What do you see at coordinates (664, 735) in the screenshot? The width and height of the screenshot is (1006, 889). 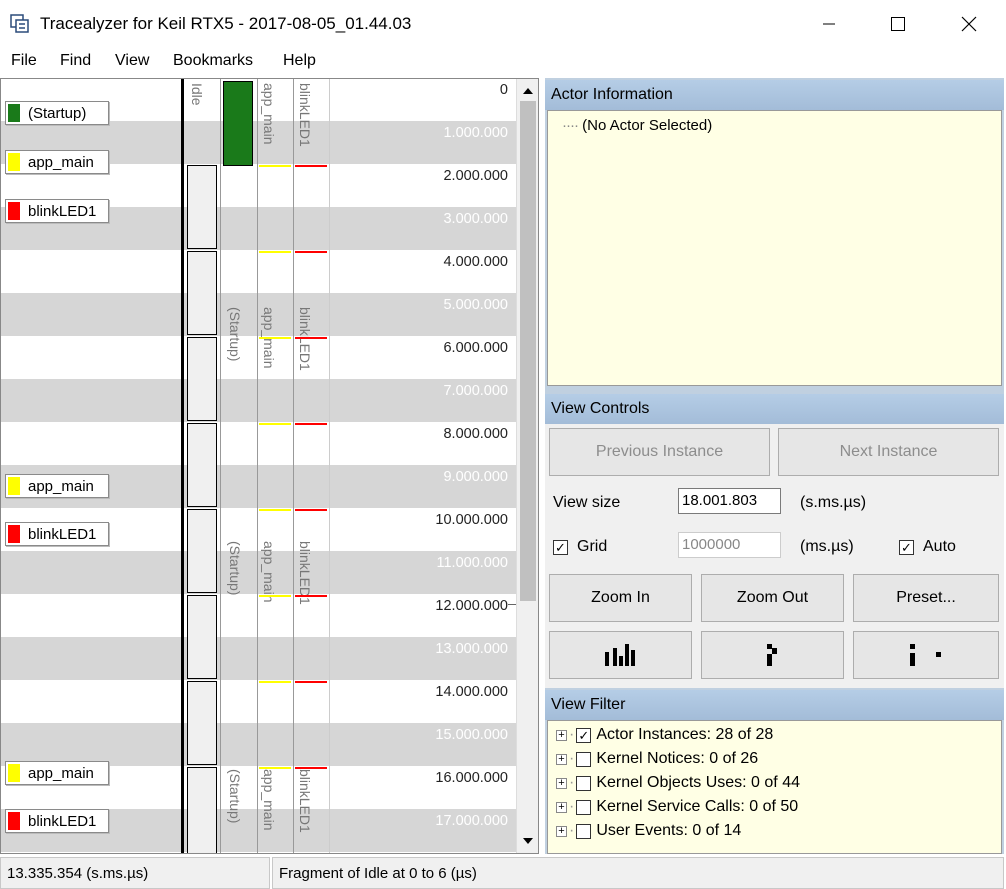 I see `filter-actor-instances: + · ✓ Actor Instances: 28 of 28` at bounding box center [664, 735].